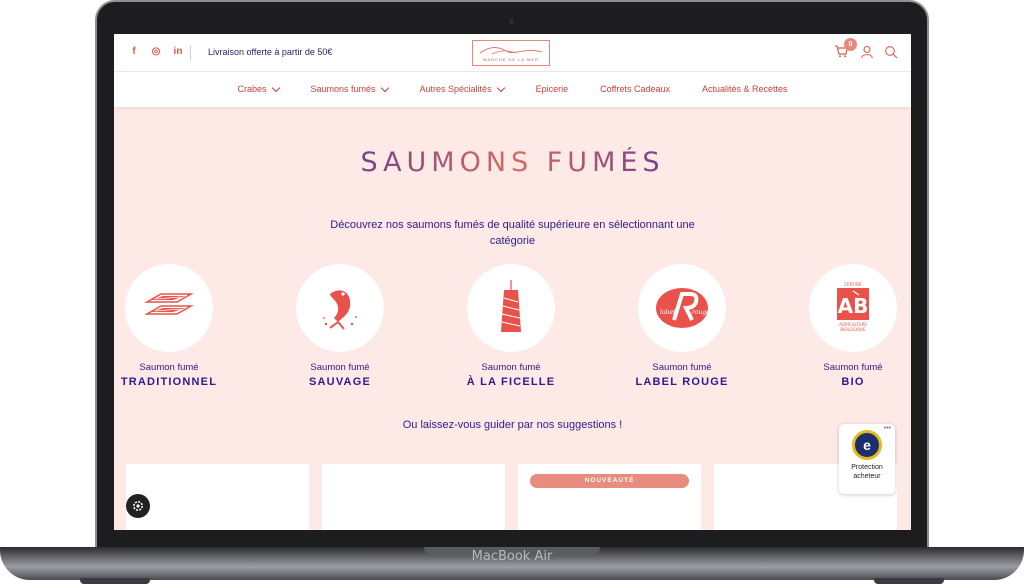 The height and width of the screenshot is (588, 1024). I want to click on category-label-rouge: label rouge Saumon fumé LABEL ROUGE, so click(682, 326).